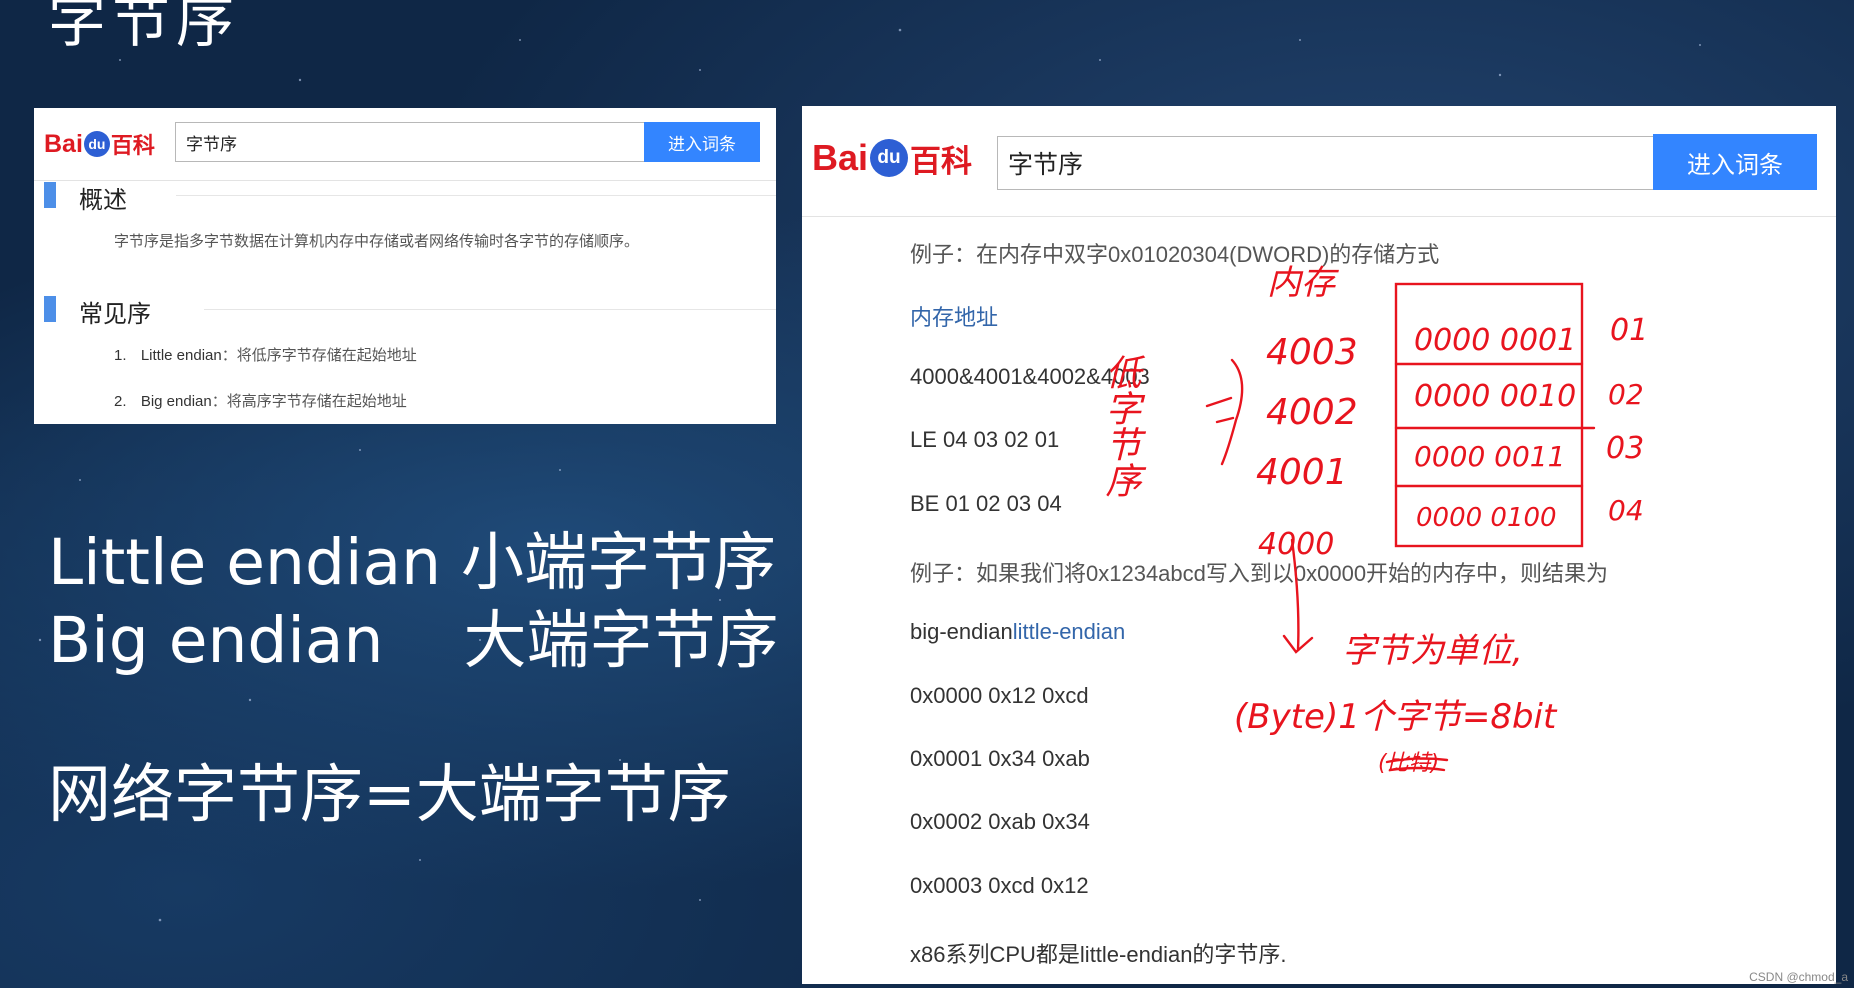 This screenshot has height=988, width=1854. Describe the element at coordinates (1396, 717) in the screenshot. I see `byte-note: (Byte)1个字节=8bit` at that location.